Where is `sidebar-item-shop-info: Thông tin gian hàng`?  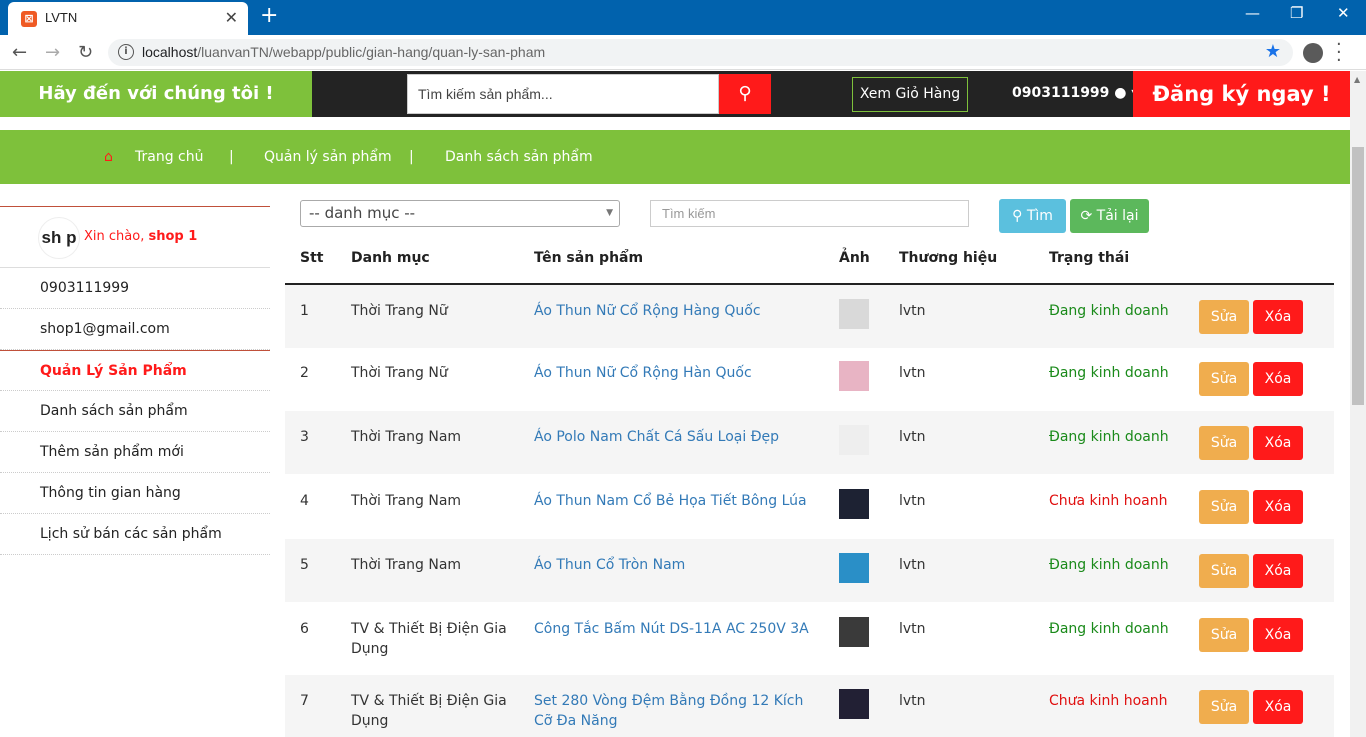 sidebar-item-shop-info: Thông tin gian hàng is located at coordinates (135, 493).